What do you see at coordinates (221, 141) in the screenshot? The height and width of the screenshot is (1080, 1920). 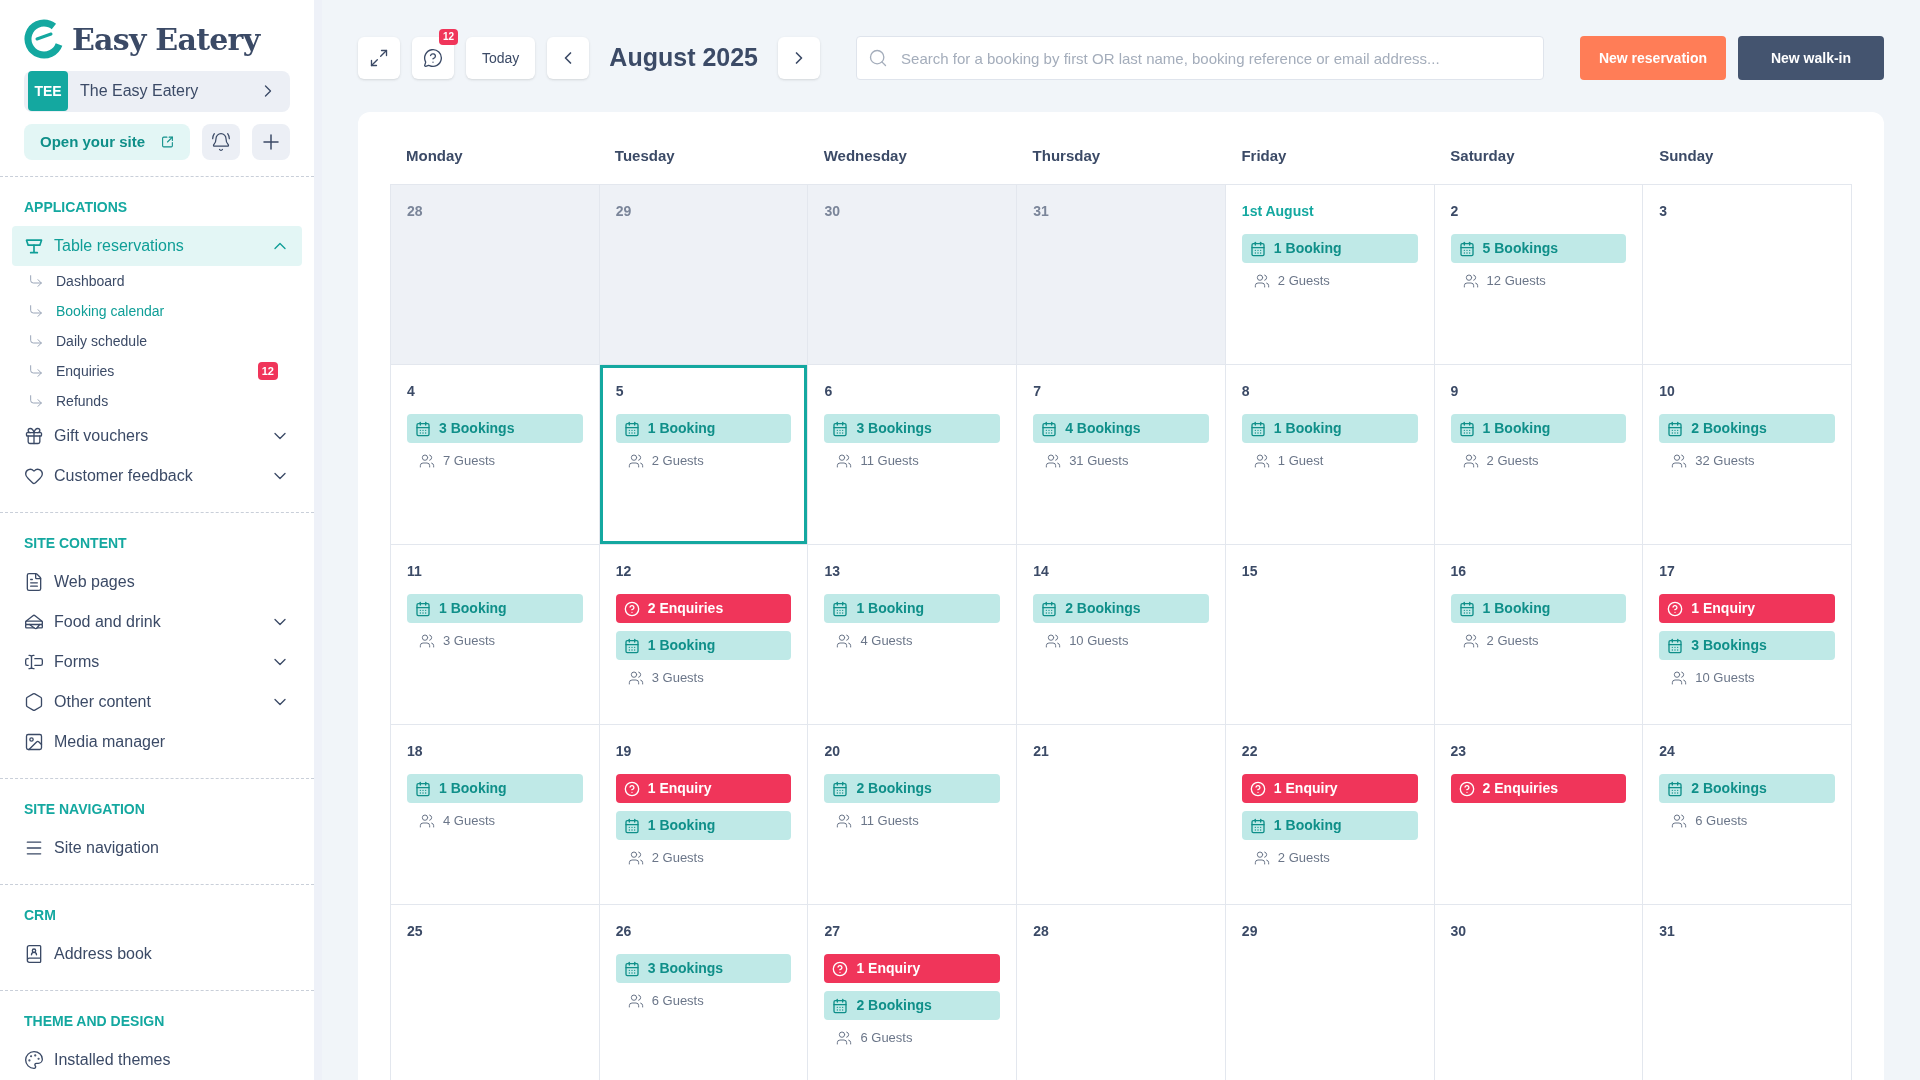 I see `notifications-button` at bounding box center [221, 141].